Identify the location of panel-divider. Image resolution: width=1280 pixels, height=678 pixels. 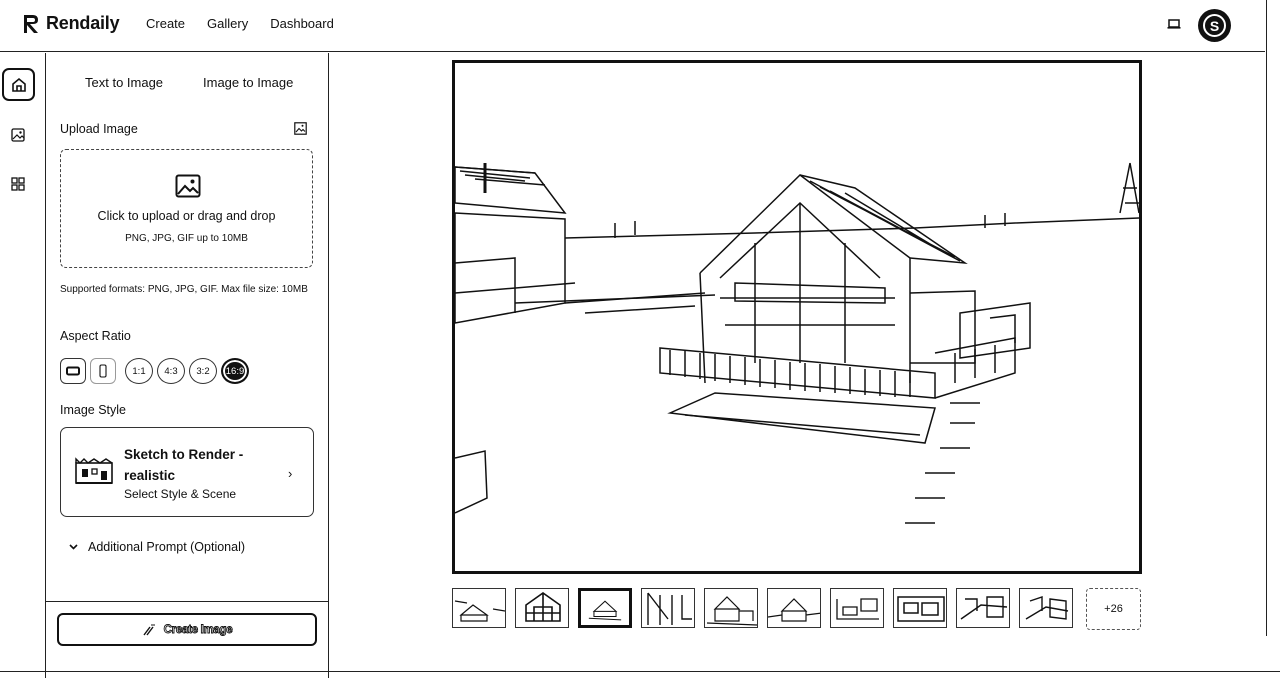
(187, 601).